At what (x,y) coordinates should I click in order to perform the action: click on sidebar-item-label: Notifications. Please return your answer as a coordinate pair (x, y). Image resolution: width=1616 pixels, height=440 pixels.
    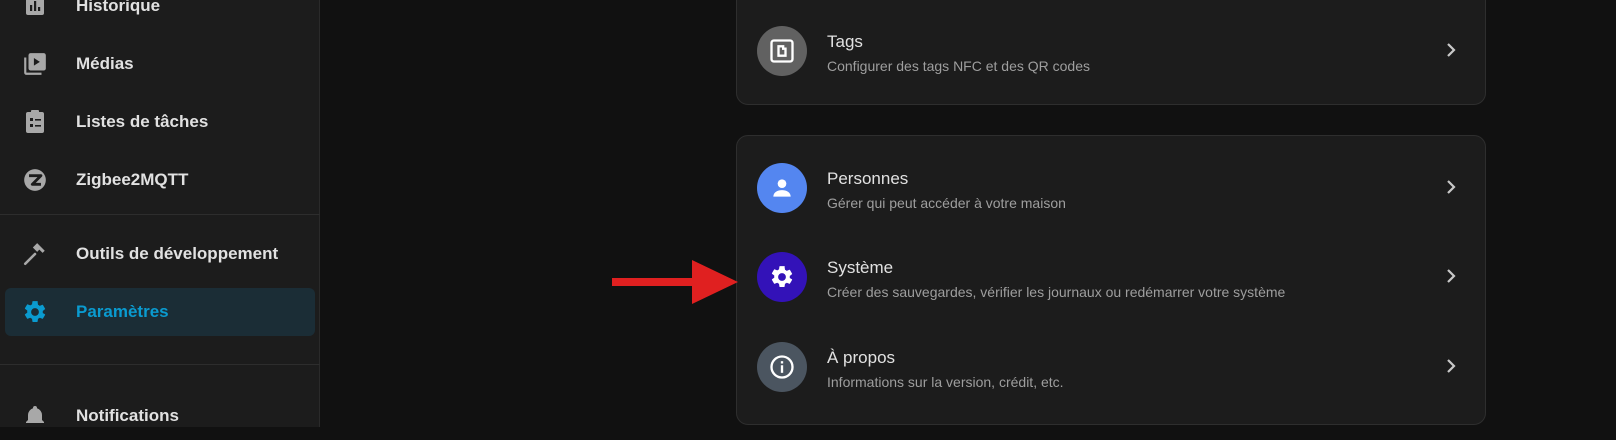
    Looking at the image, I should click on (127, 415).